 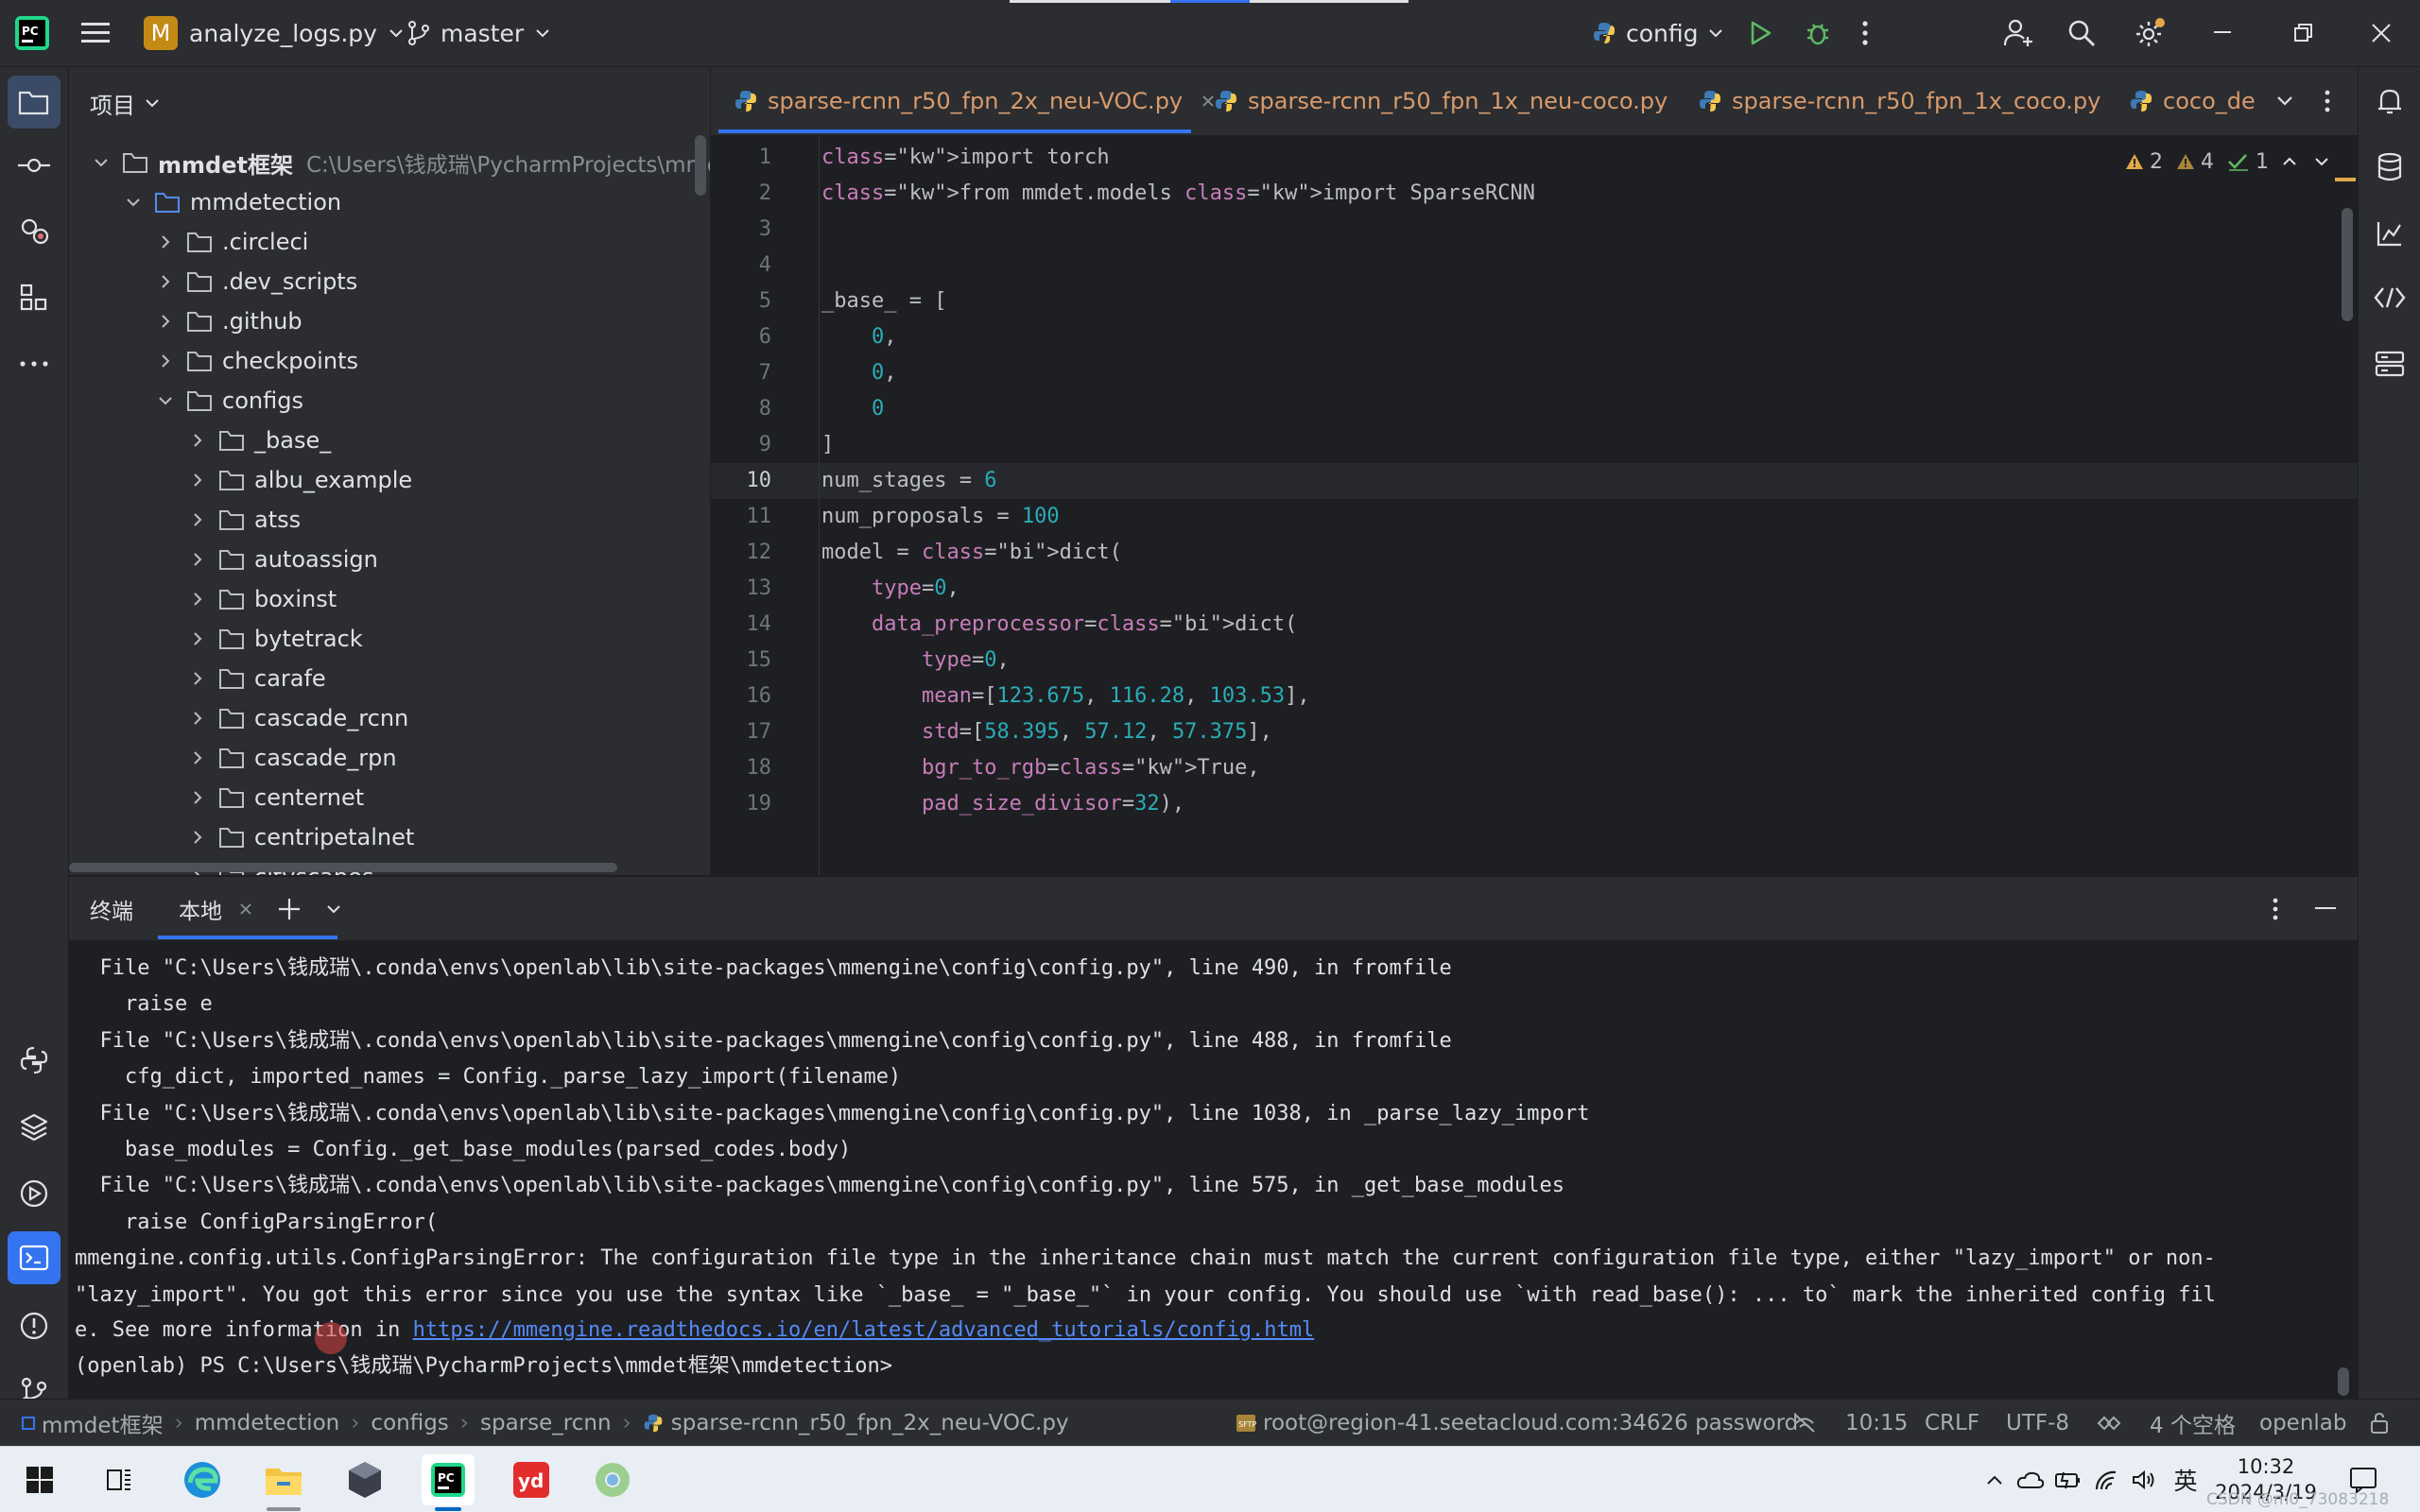 I want to click on main-menu-icon, so click(x=97, y=33).